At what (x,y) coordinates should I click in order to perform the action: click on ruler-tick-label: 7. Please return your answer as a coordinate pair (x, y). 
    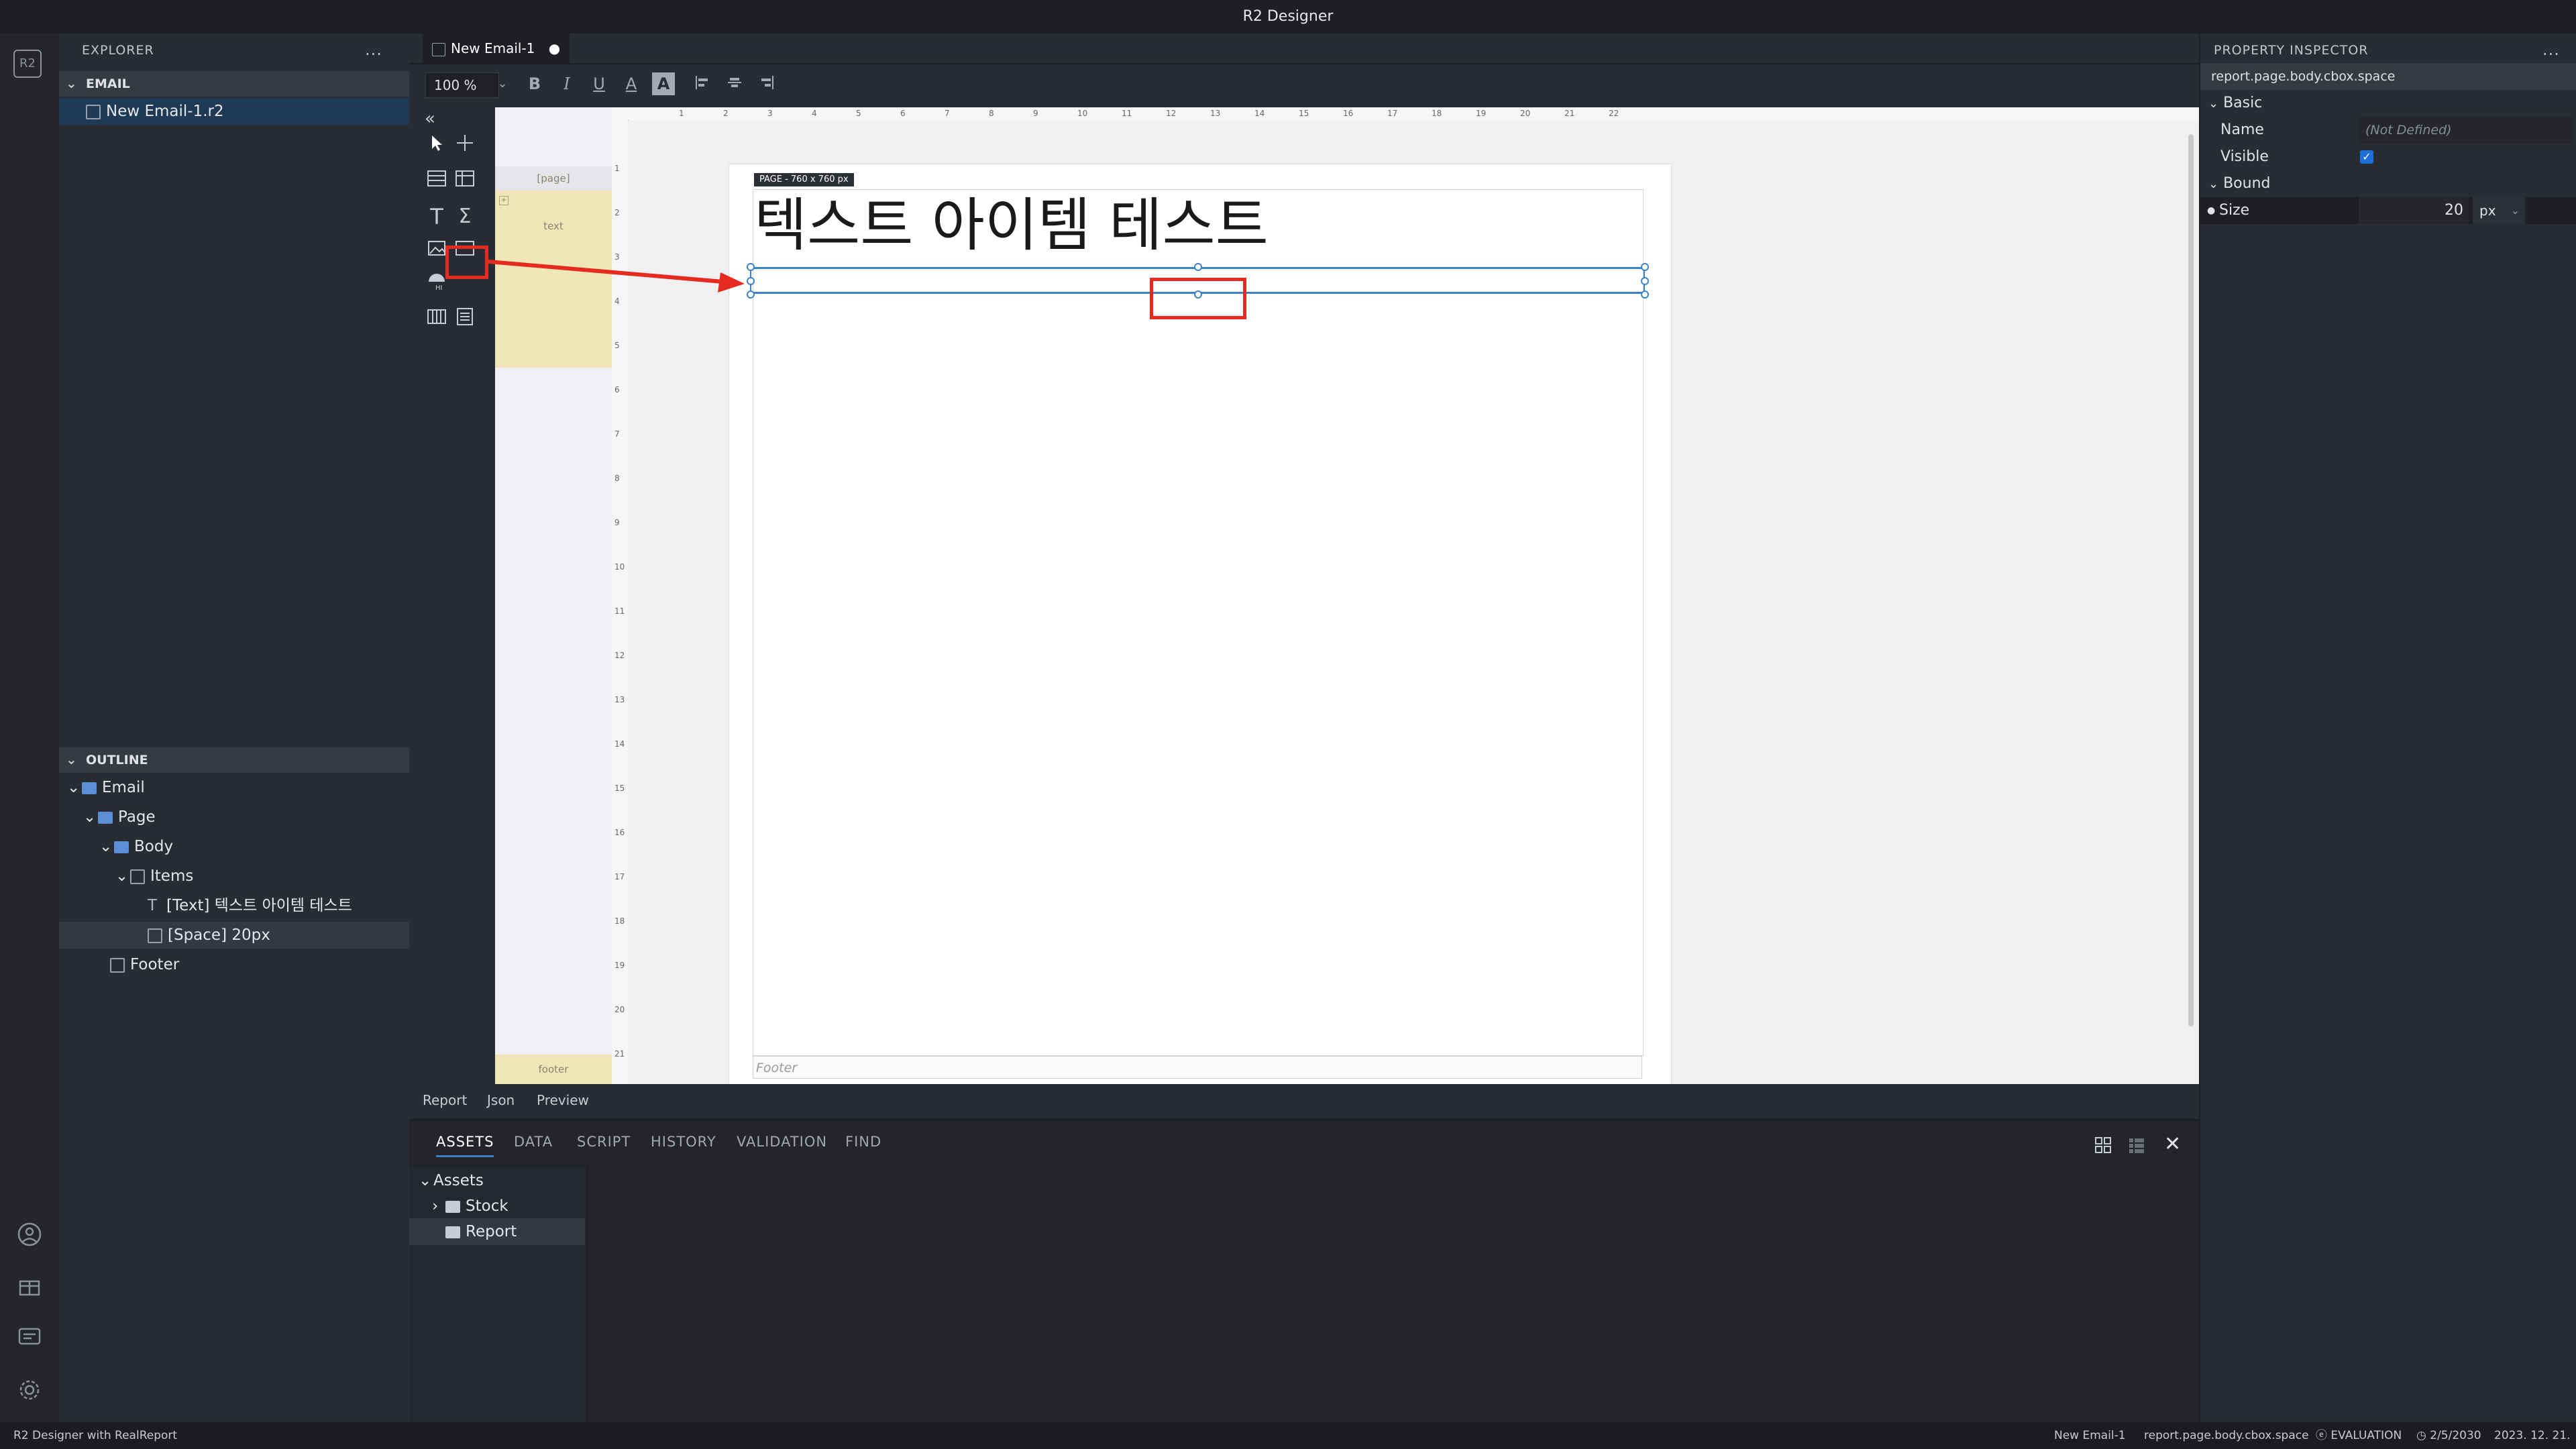
    Looking at the image, I should click on (947, 113).